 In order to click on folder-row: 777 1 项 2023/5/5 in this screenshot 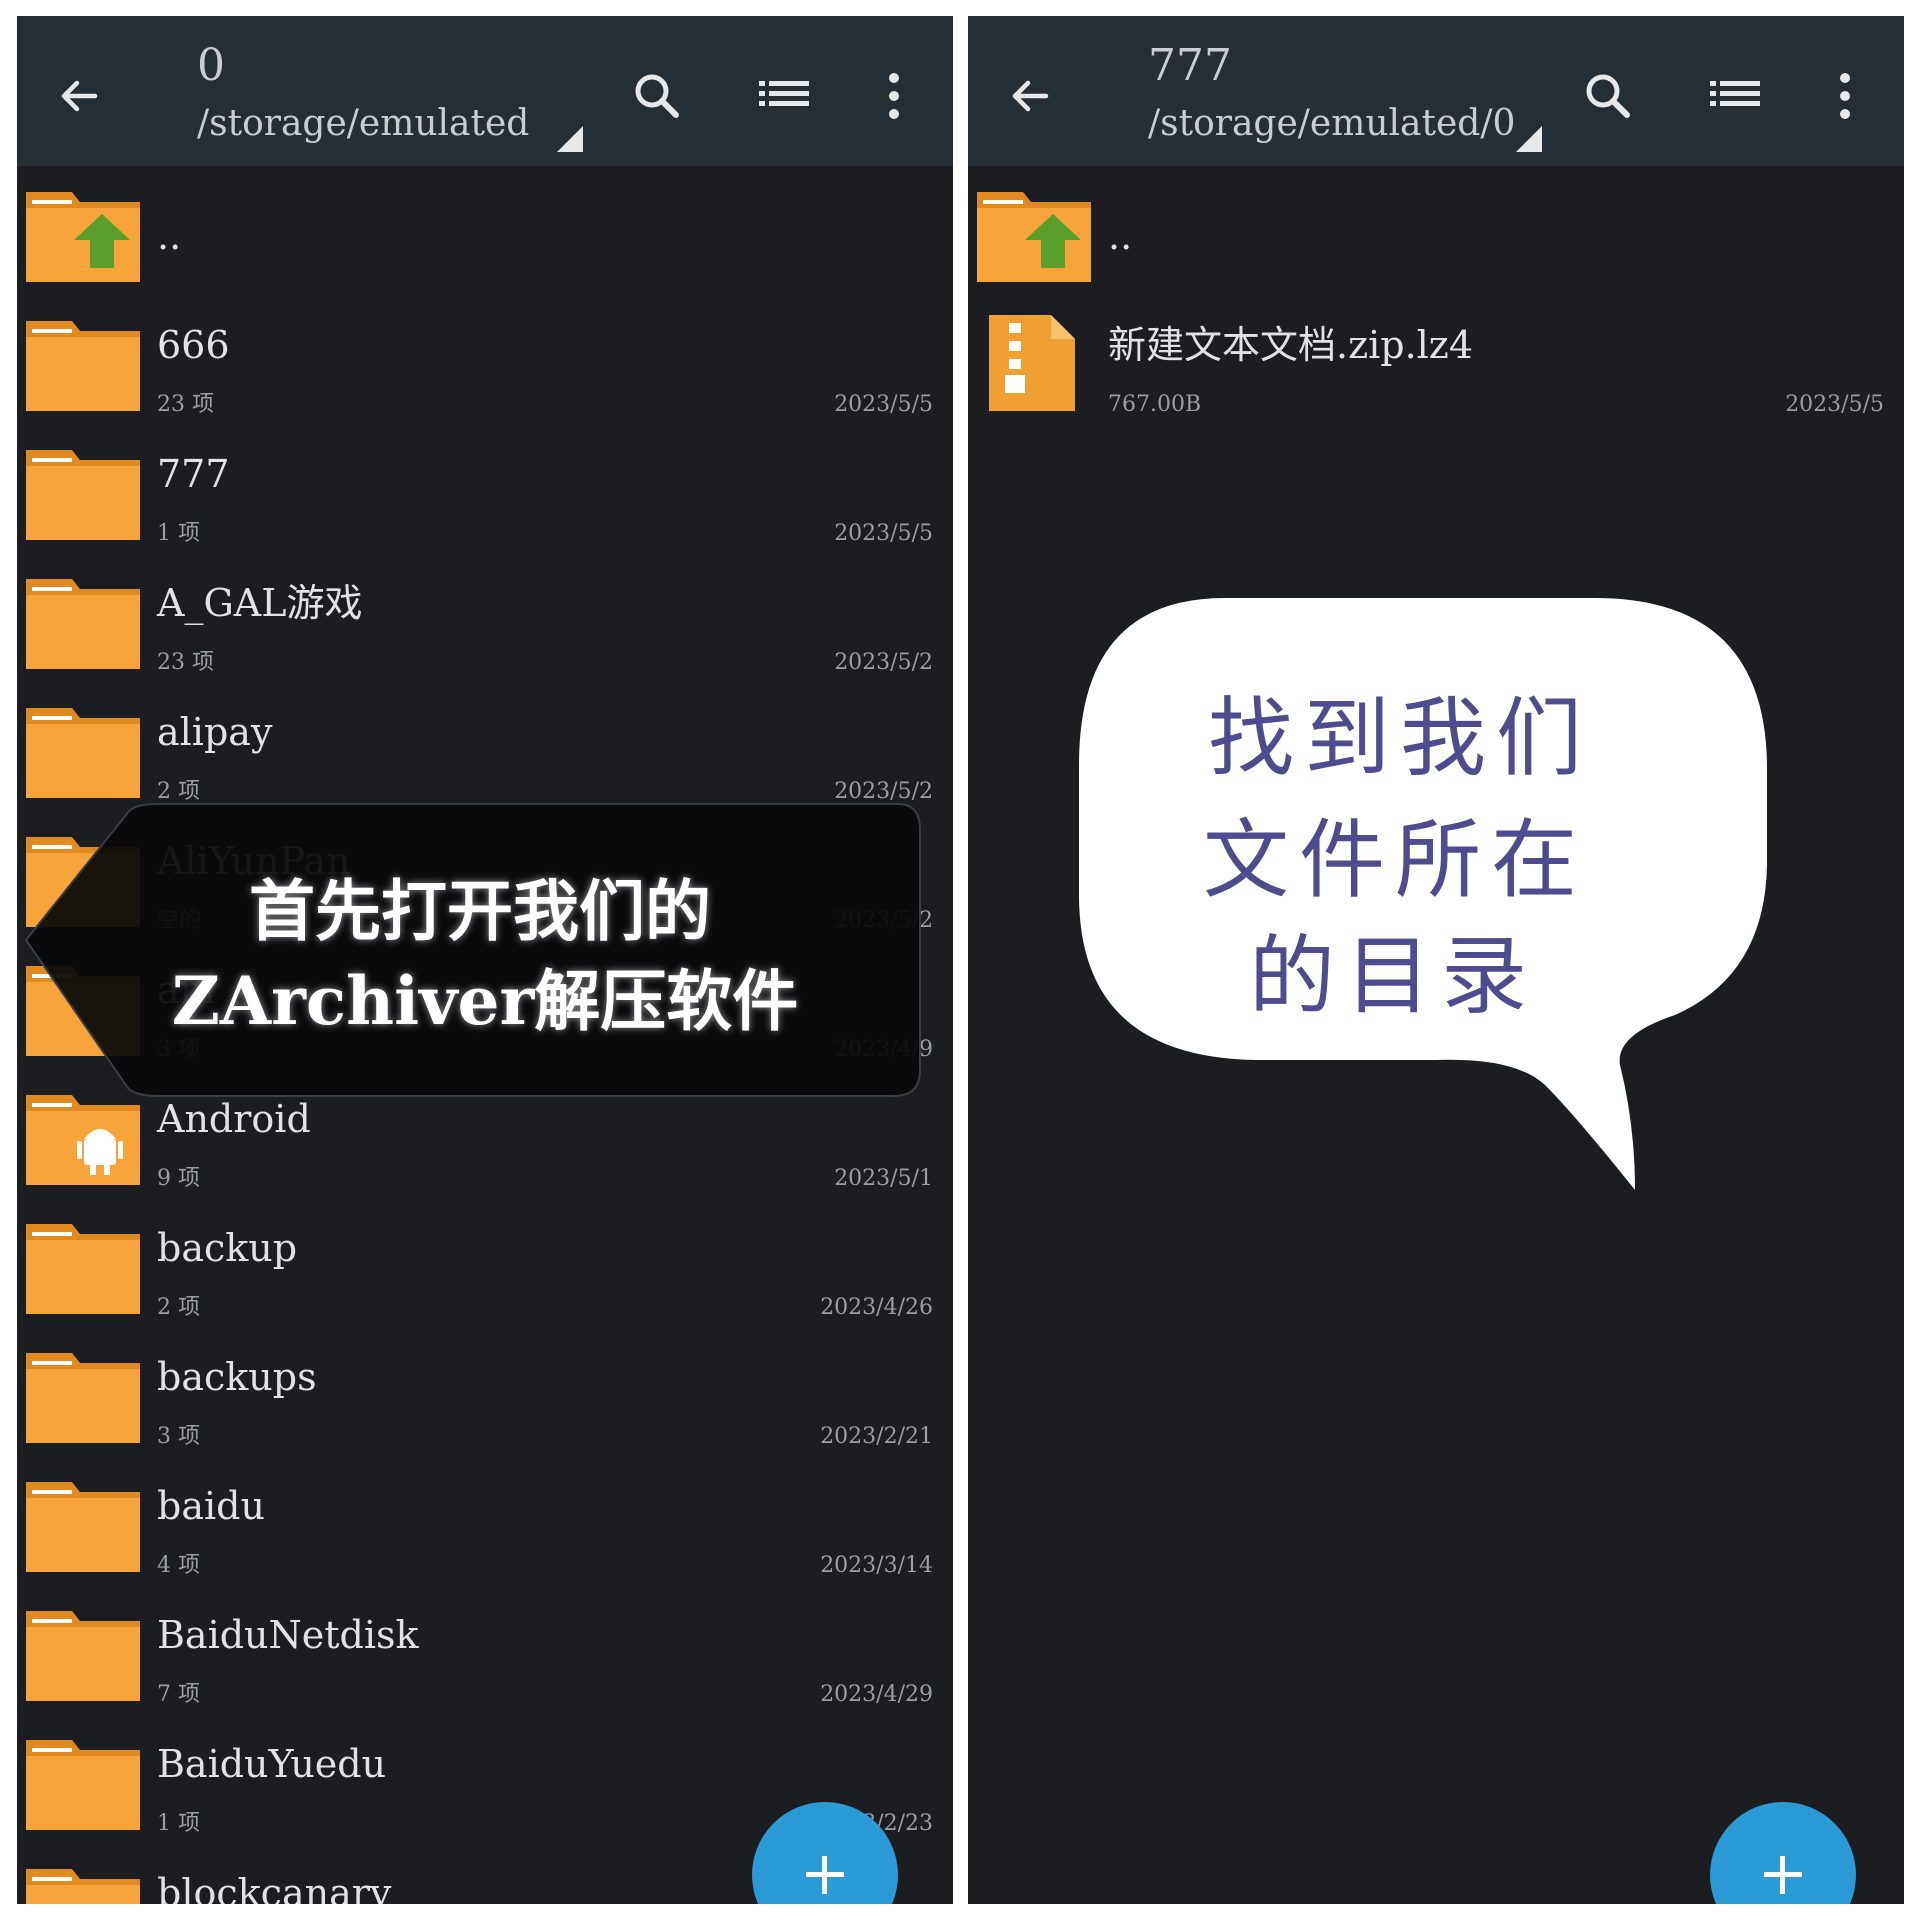, I will do `click(485, 488)`.